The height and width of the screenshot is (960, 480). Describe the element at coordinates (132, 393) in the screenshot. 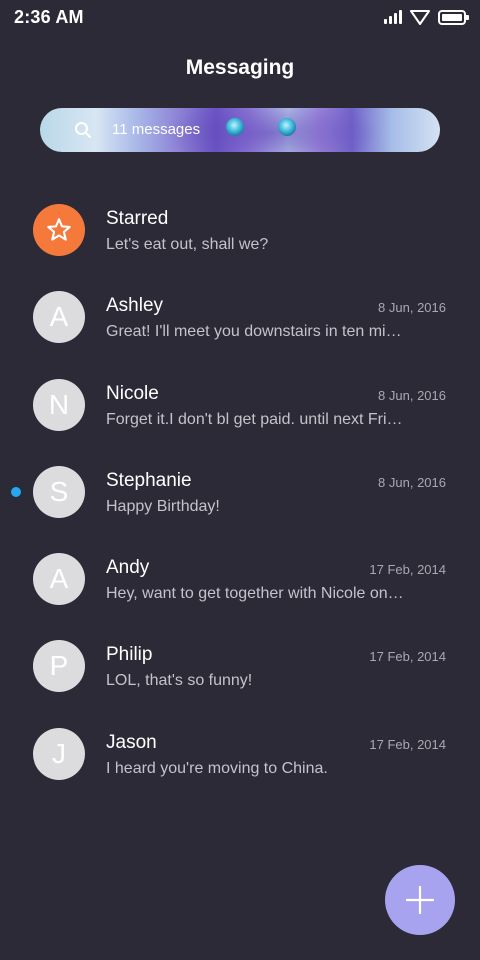

I see `conversation-name: Nicole` at that location.